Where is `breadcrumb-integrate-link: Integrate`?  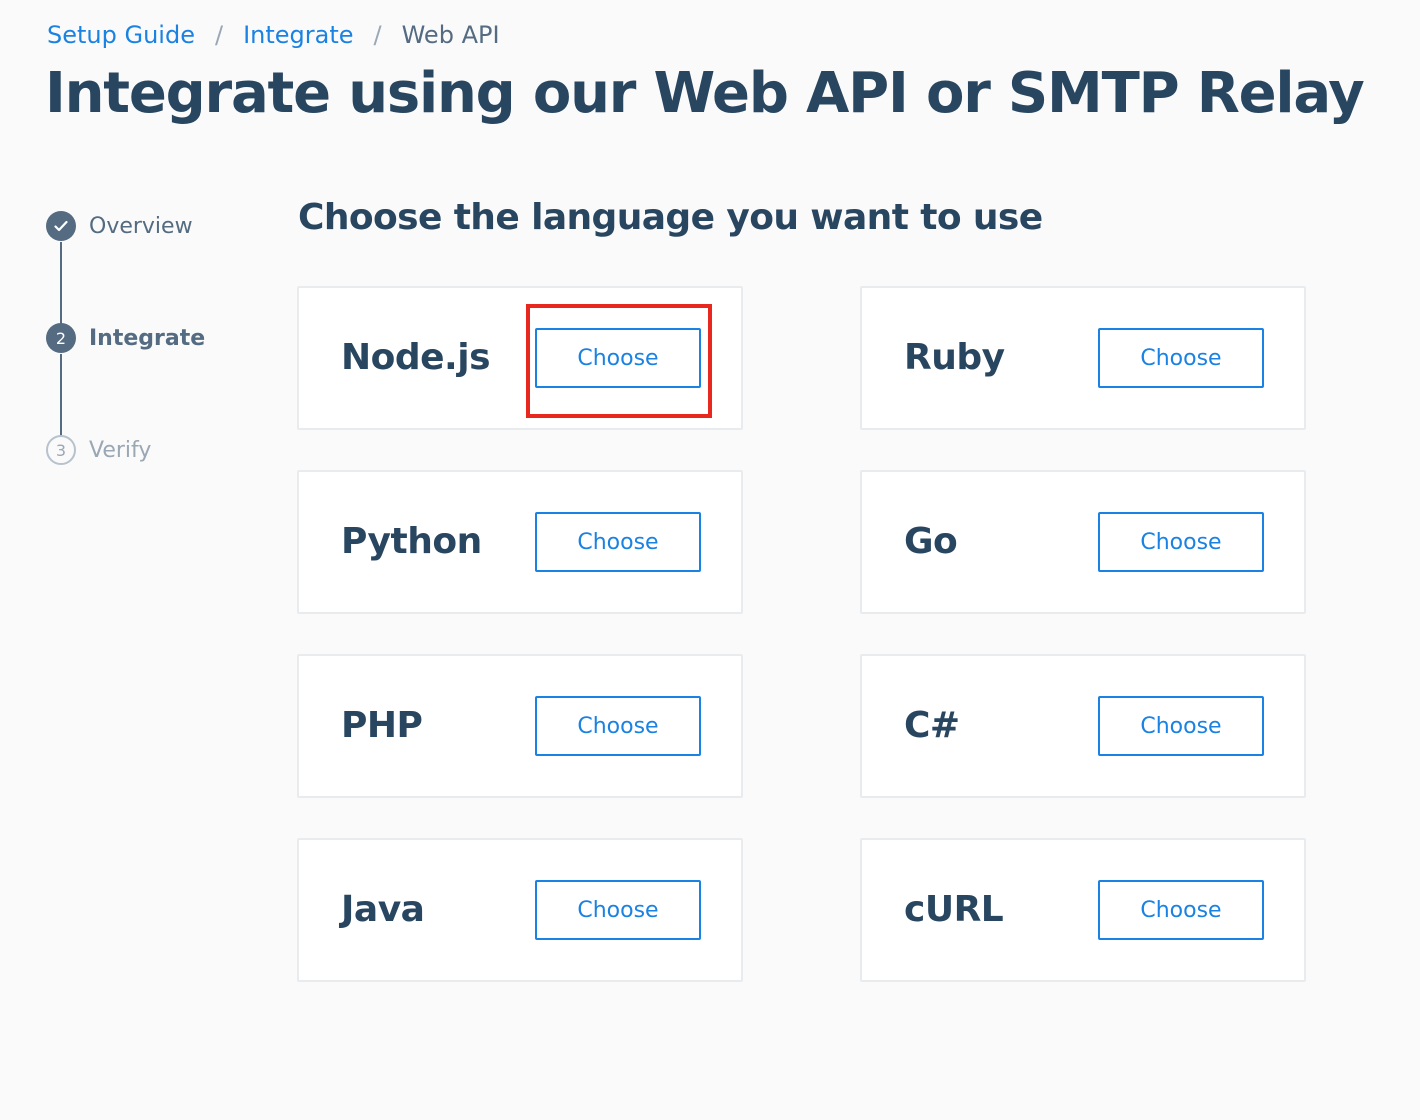
breadcrumb-integrate-link: Integrate is located at coordinates (298, 35).